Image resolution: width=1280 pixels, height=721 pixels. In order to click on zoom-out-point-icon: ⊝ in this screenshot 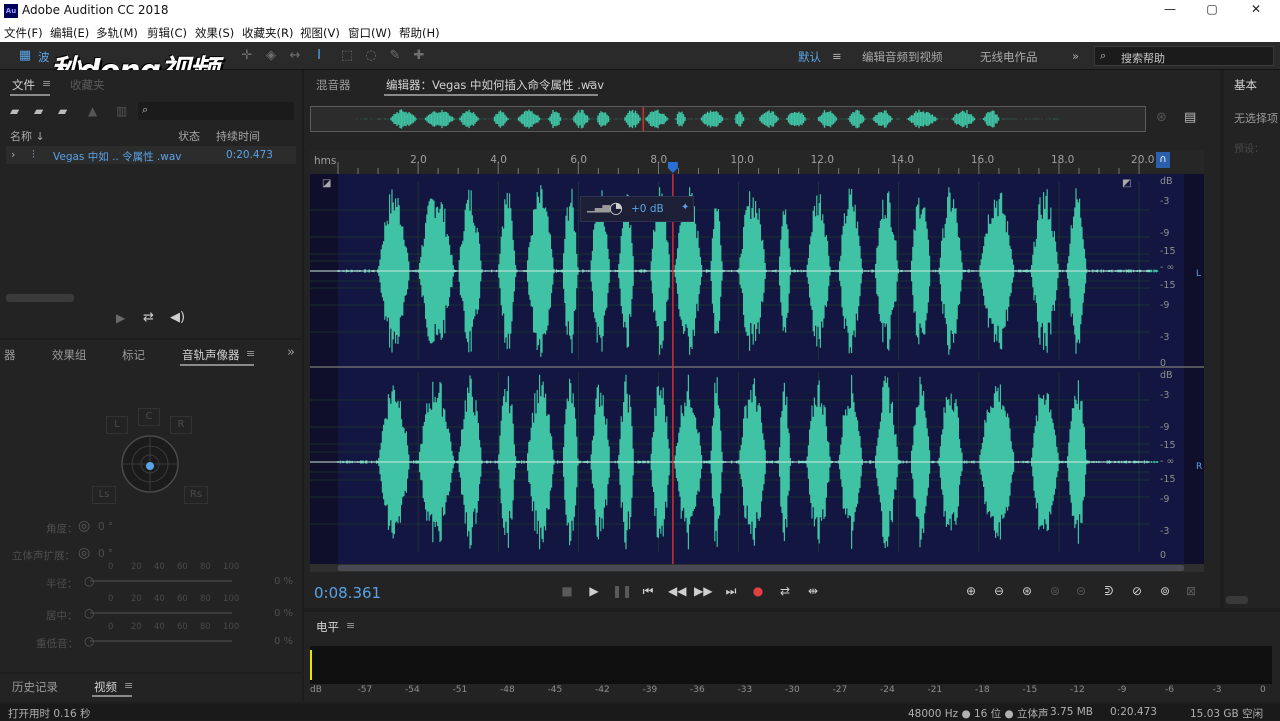, I will do `click(1081, 591)`.